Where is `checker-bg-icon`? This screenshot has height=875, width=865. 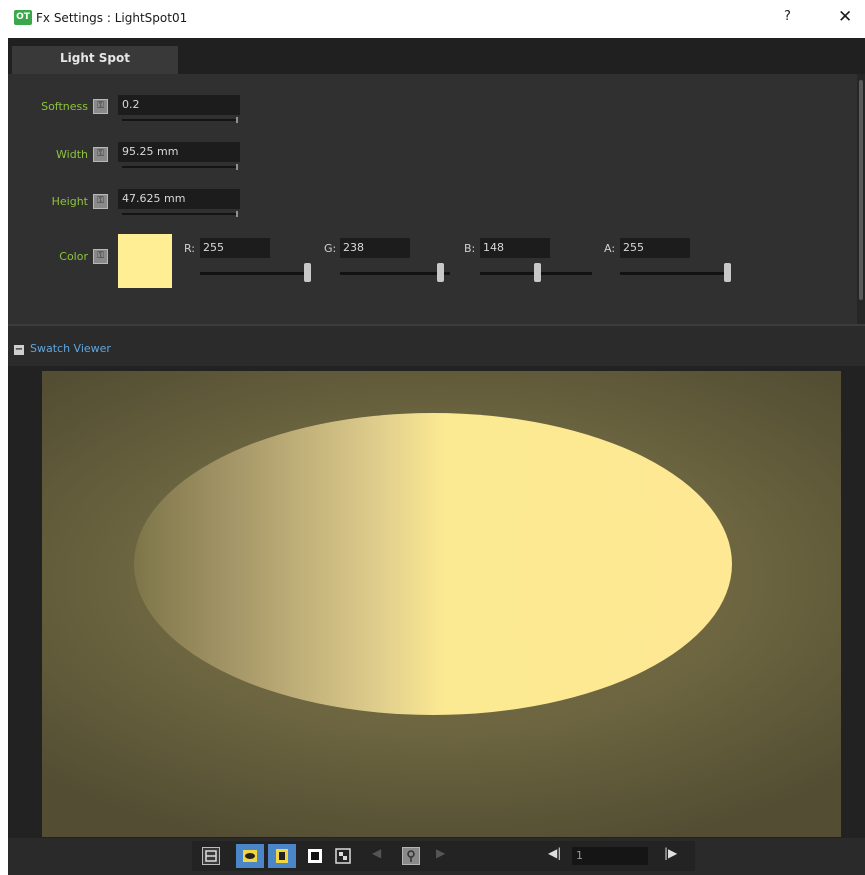 checker-bg-icon is located at coordinates (343, 856).